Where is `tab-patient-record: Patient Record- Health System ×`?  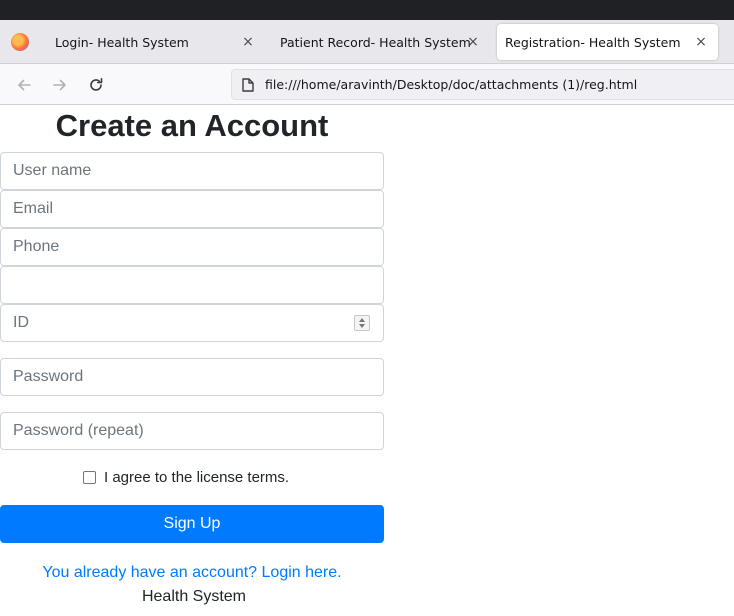 tab-patient-record: Patient Record- Health System × is located at coordinates (380, 42).